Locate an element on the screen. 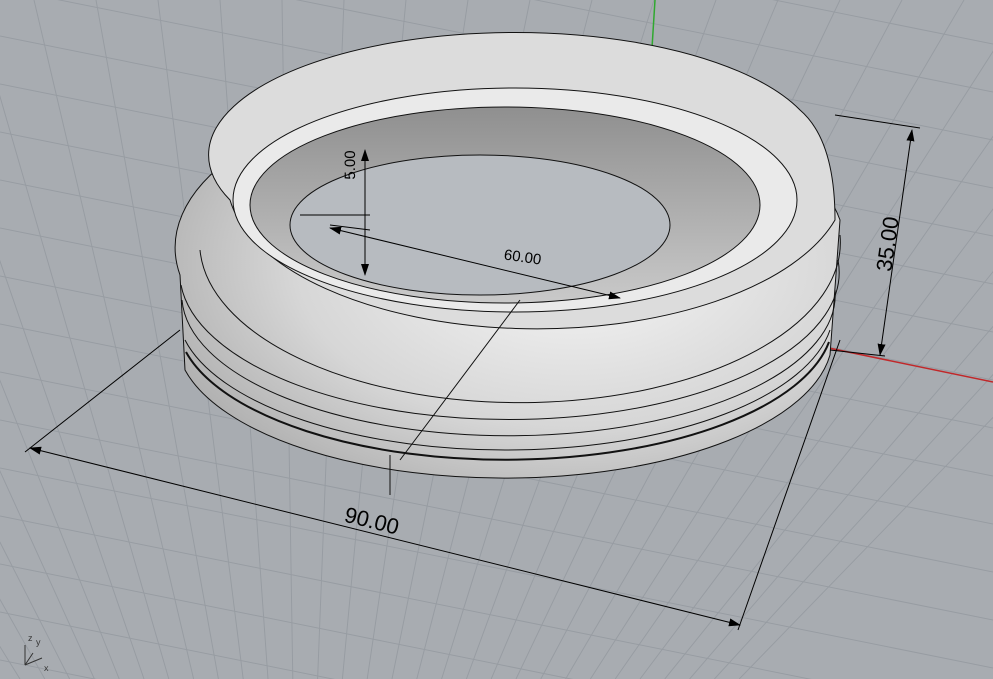 Image resolution: width=993 pixels, height=679 pixels. axis-label: z is located at coordinates (30, 638).